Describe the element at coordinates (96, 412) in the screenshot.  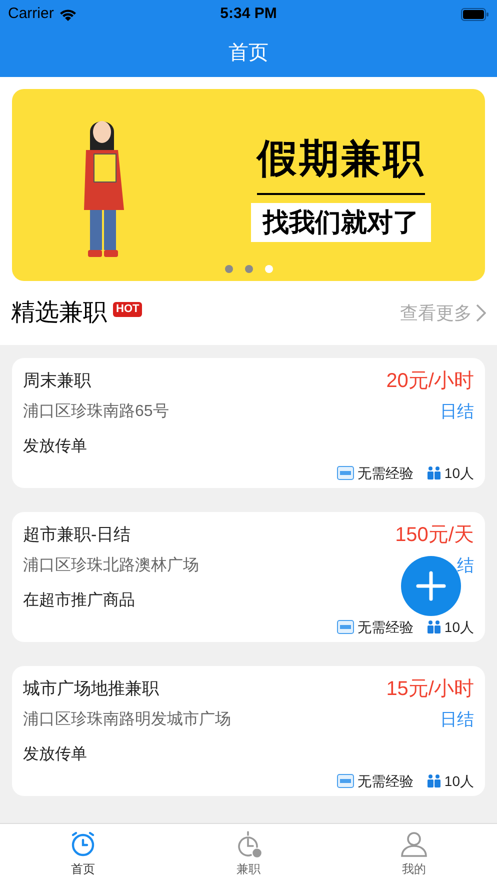
I see `job-address: 浦口区珍珠南路65号` at that location.